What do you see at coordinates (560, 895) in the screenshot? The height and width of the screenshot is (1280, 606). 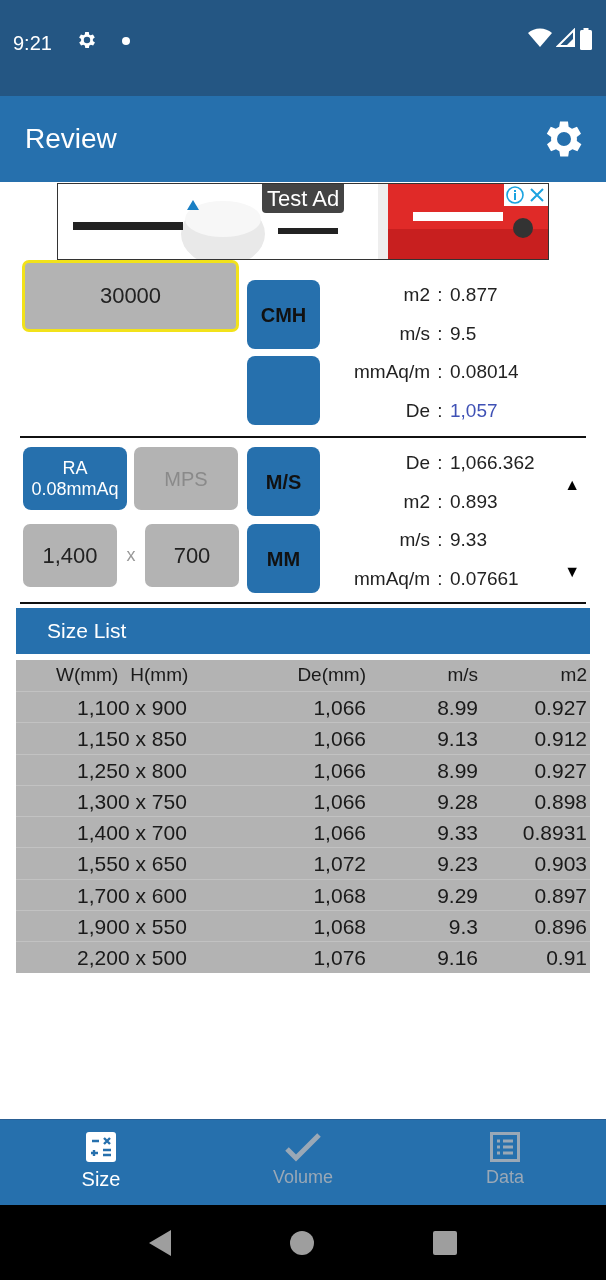 I see `table-cell-text: 0.897` at bounding box center [560, 895].